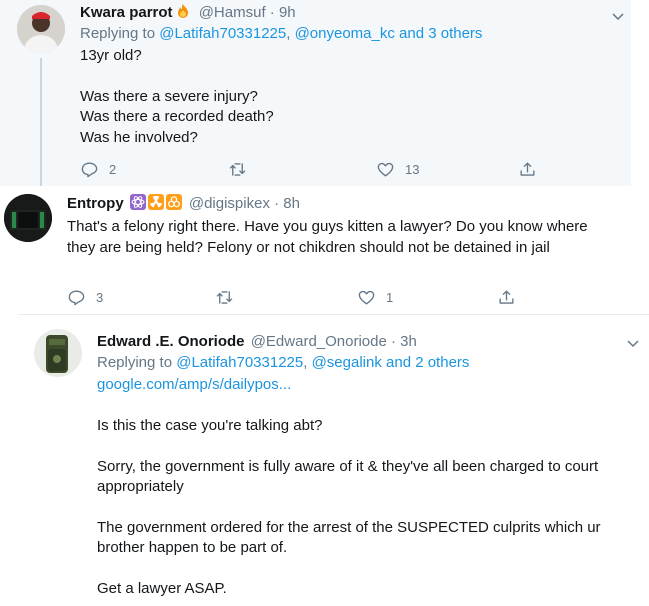 This screenshot has width=649, height=606. Describe the element at coordinates (126, 12) in the screenshot. I see `display-name: Kwara parrot` at that location.